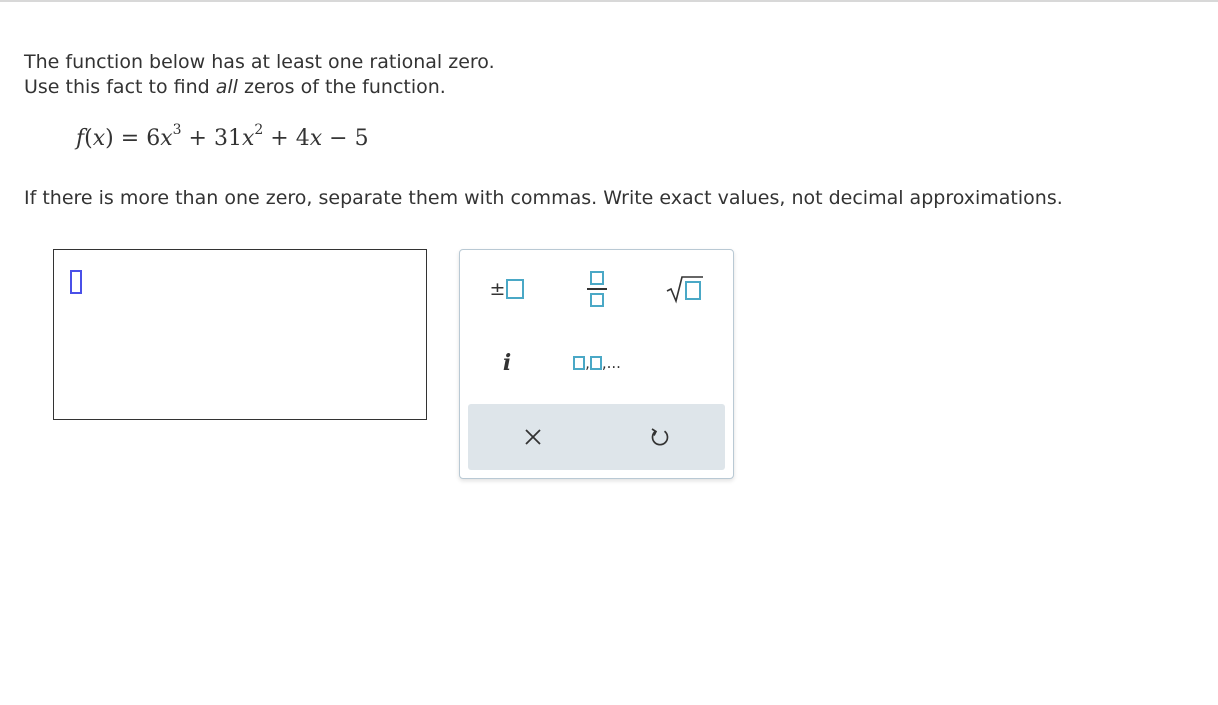 This screenshot has height=705, width=1218. I want to click on fraction-bar-icon, so click(597, 289).